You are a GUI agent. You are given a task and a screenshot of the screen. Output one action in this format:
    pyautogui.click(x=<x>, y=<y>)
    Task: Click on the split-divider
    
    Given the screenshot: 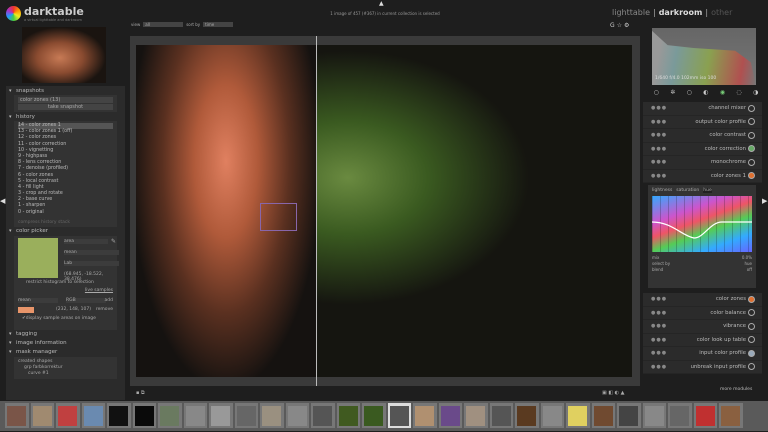 What is the action you would take?
    pyautogui.click(x=316, y=211)
    